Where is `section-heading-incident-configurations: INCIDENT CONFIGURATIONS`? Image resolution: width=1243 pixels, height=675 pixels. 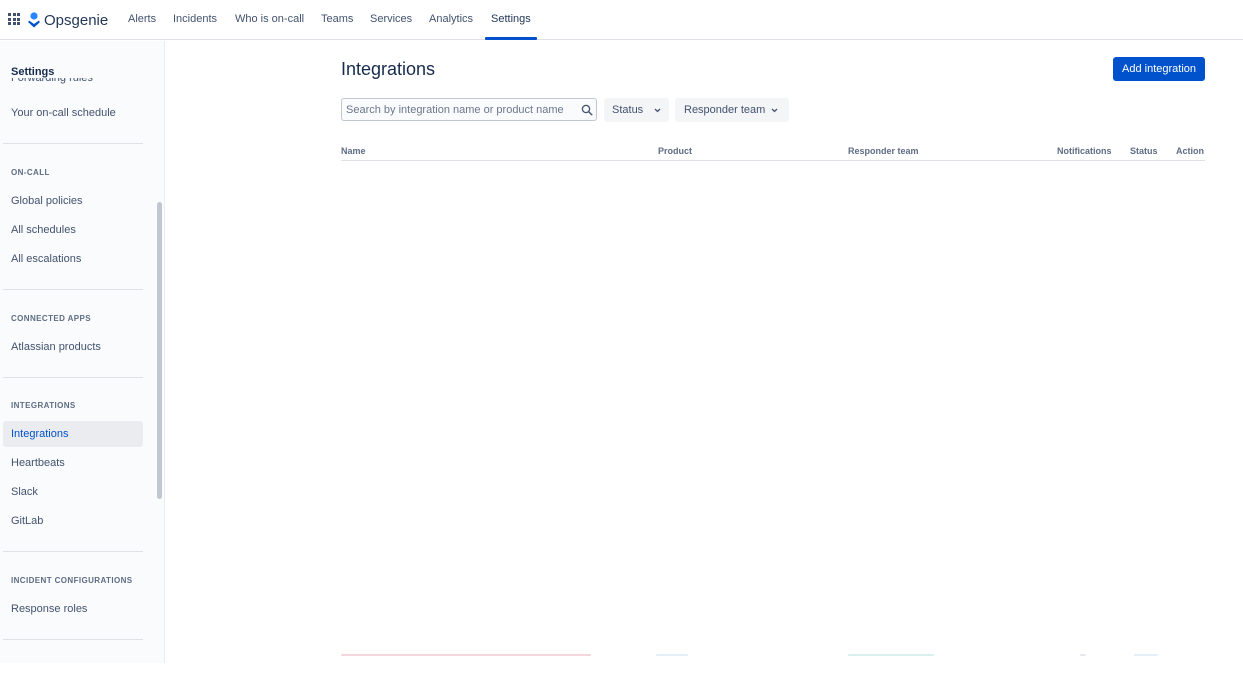
section-heading-incident-configurations: INCIDENT CONFIGURATIONS is located at coordinates (72, 580).